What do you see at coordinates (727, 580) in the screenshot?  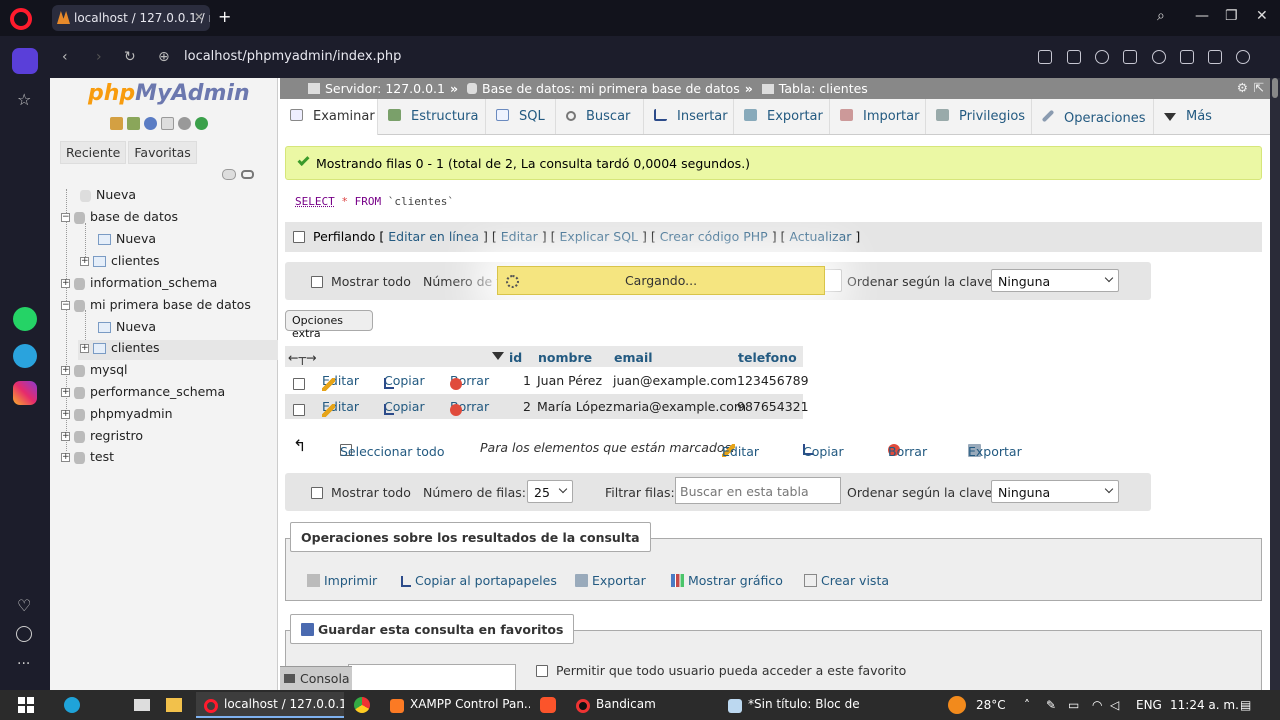 I see `show-chart-button: Mostrar gráfico` at bounding box center [727, 580].